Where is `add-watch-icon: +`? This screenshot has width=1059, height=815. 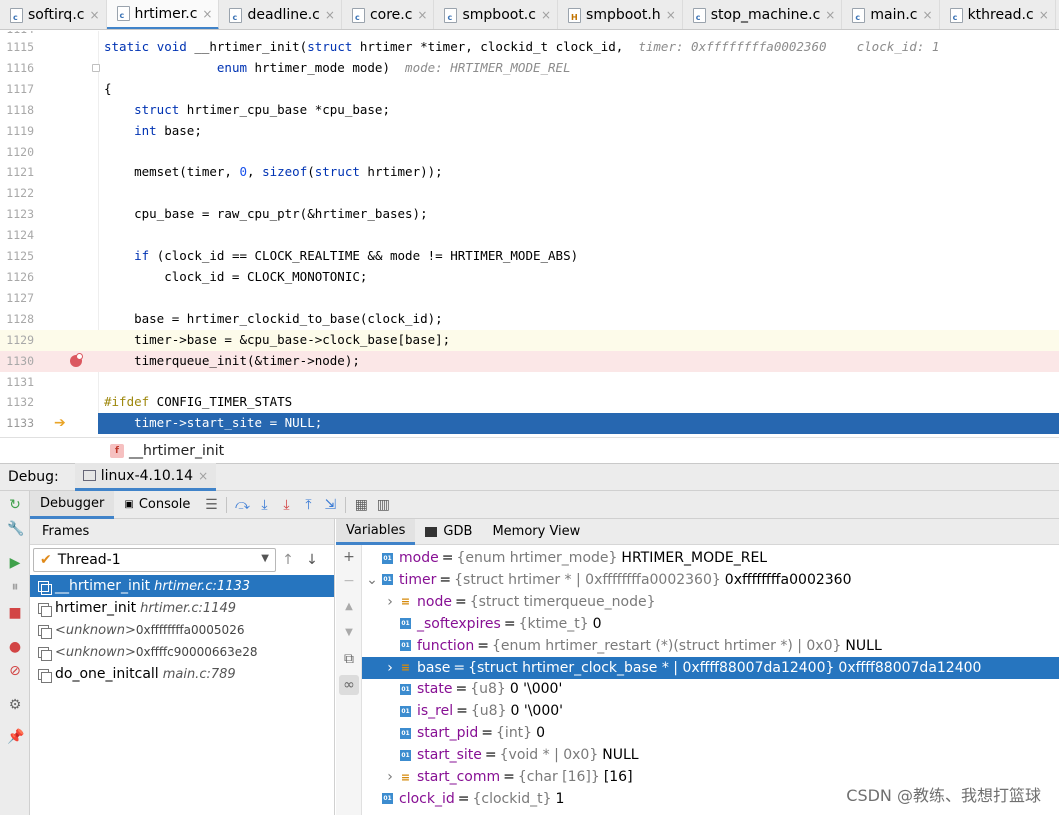 add-watch-icon: + is located at coordinates (349, 557).